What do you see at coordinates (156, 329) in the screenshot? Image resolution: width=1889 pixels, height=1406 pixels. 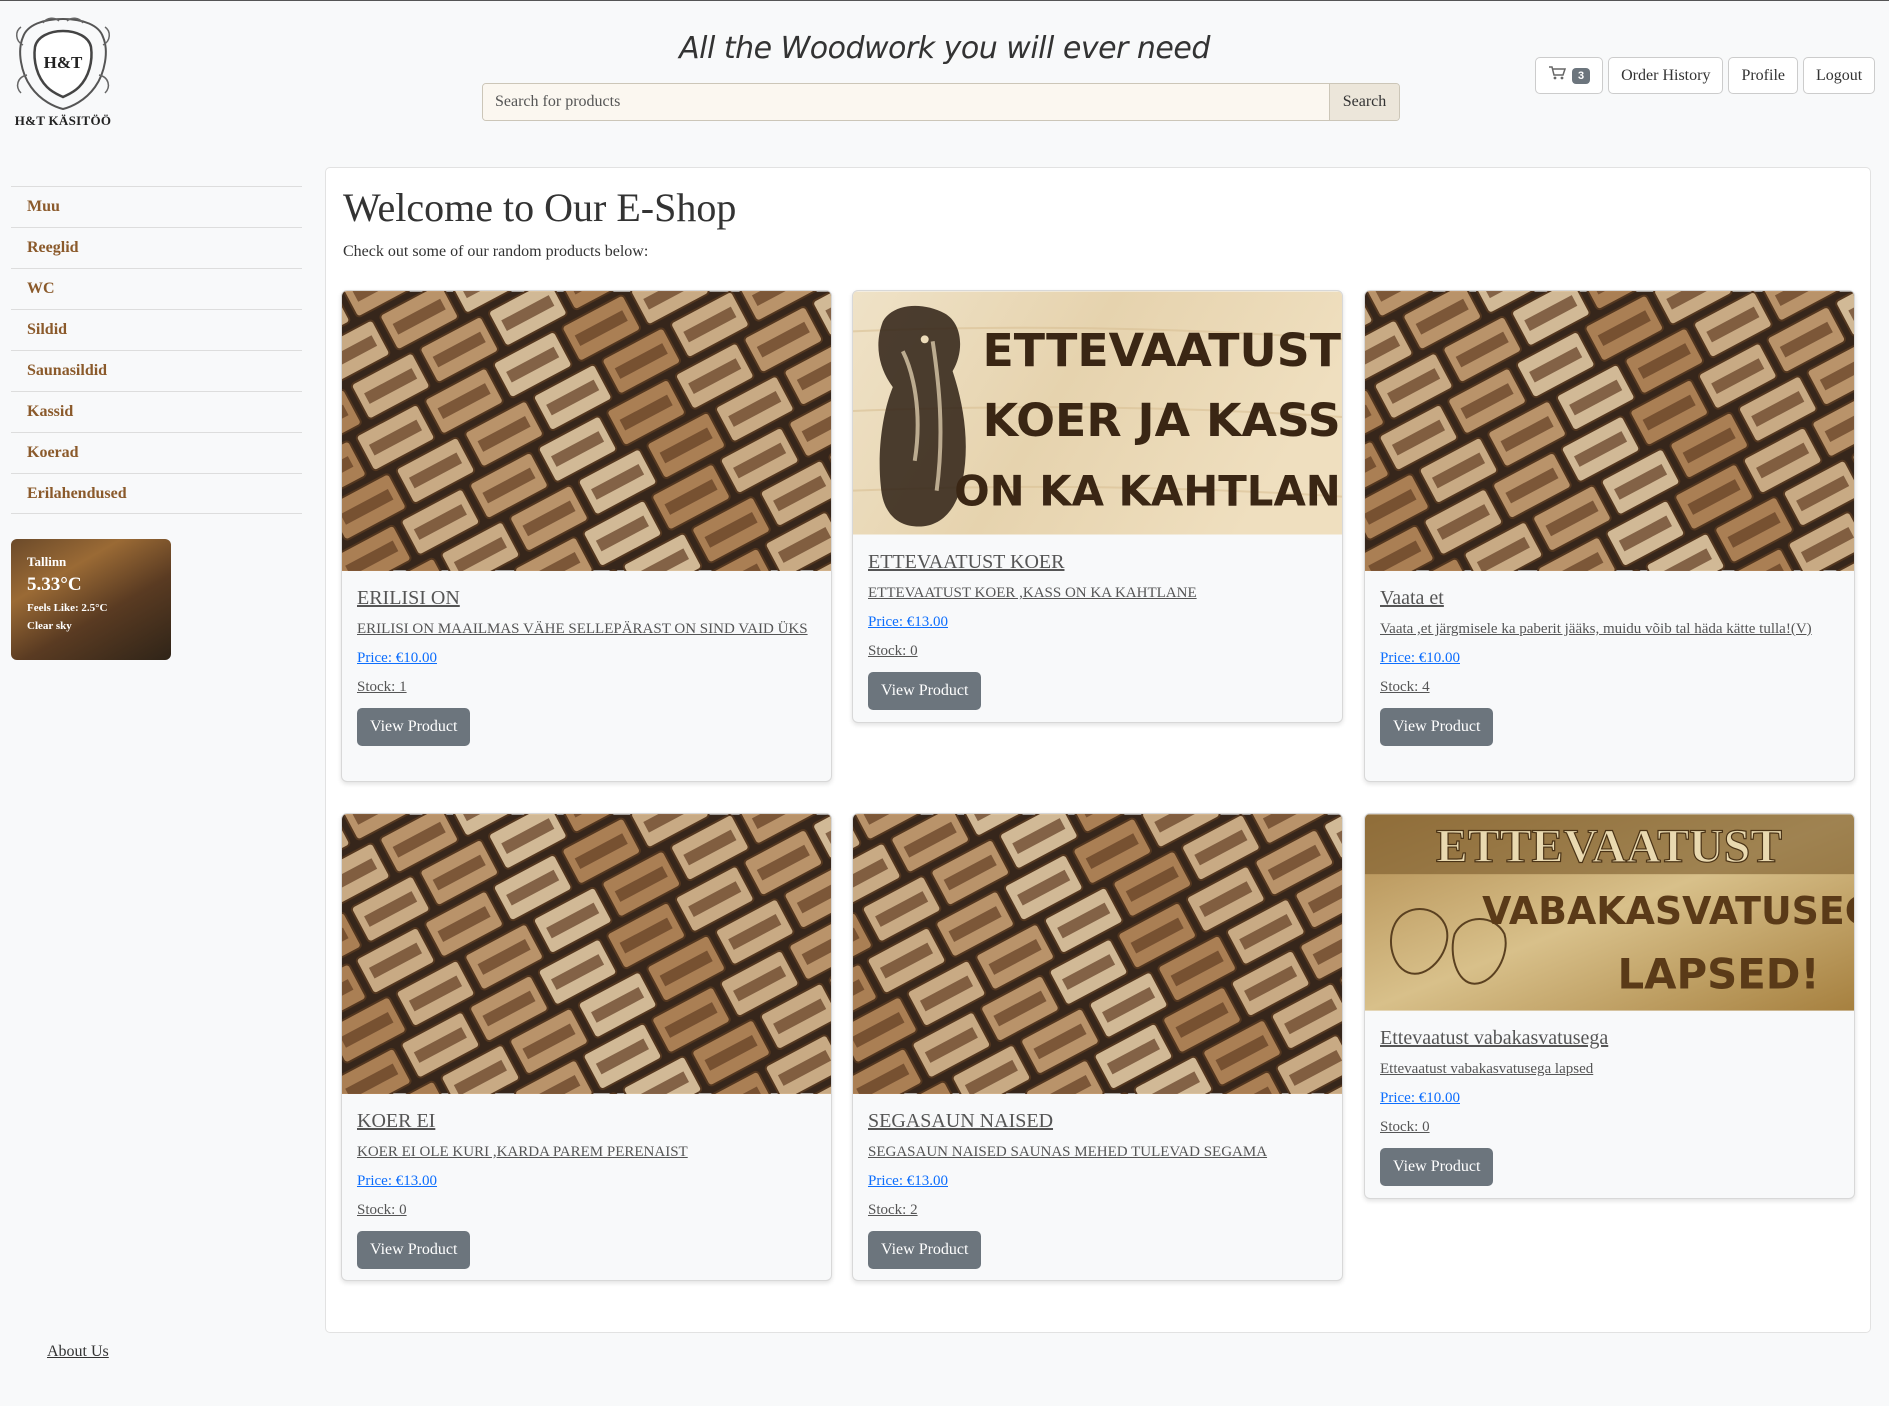 I see `sidebar-item-sildid: Sildid` at bounding box center [156, 329].